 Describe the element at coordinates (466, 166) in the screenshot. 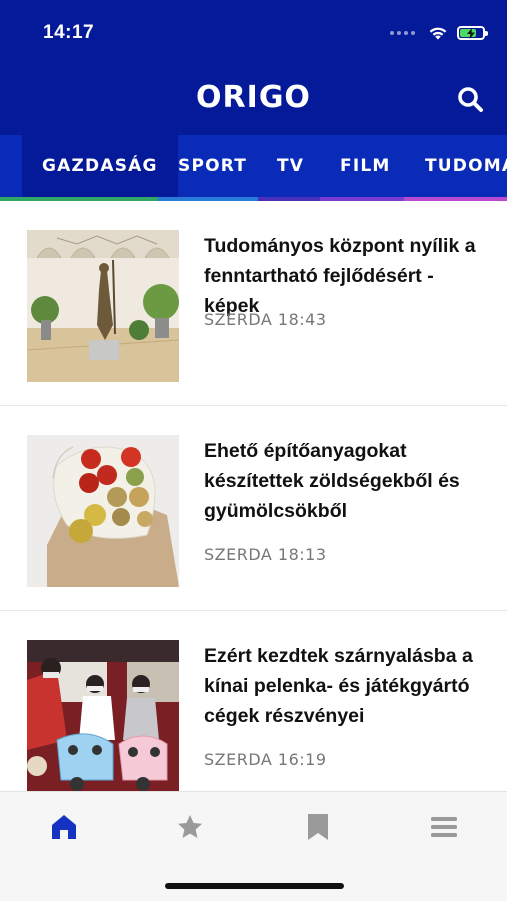

I see `tab-tudomany: TUDOMÁNY` at that location.